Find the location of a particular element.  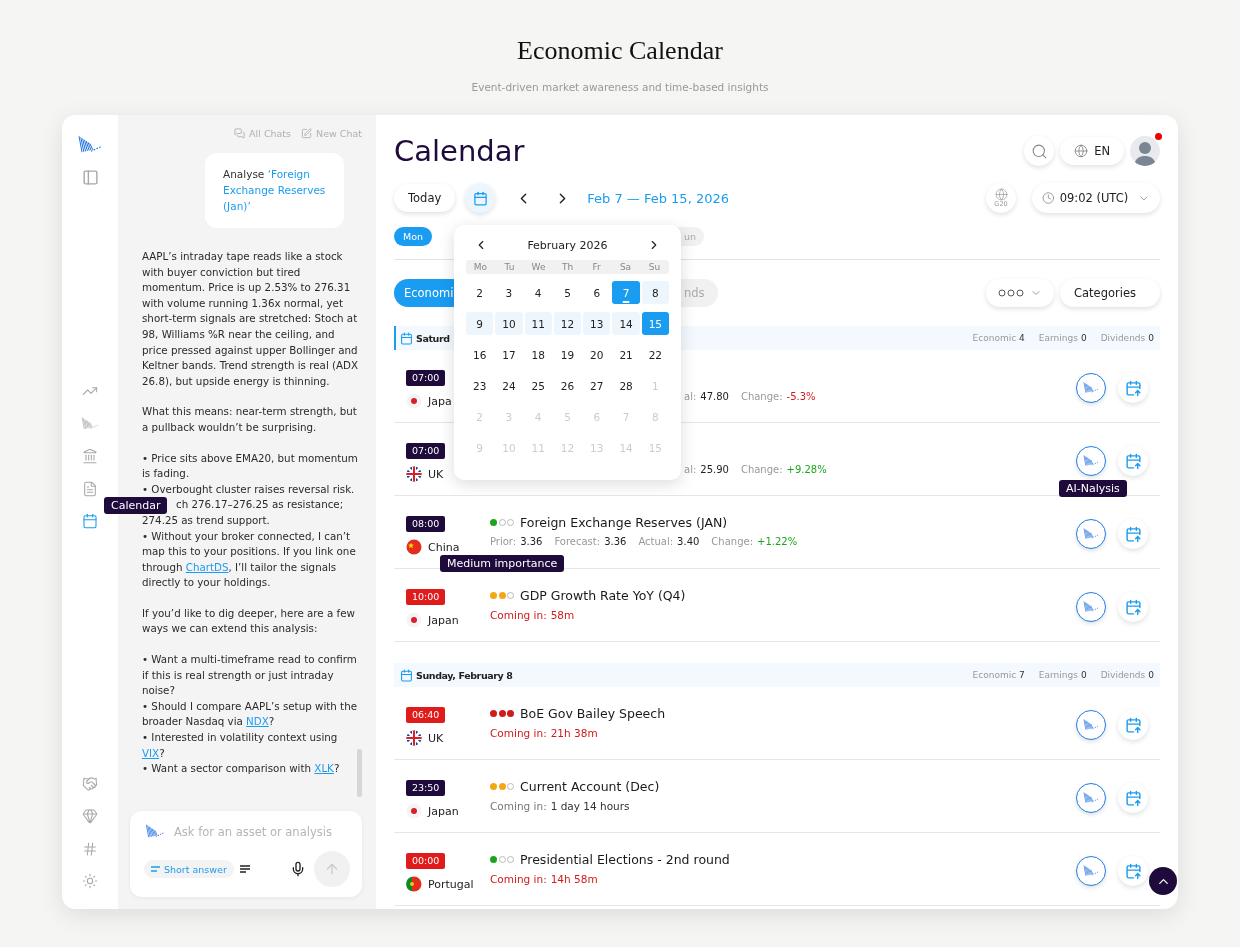

message-paragraph: • Interested in volatility context using VIX? is located at coordinates (240, 745).